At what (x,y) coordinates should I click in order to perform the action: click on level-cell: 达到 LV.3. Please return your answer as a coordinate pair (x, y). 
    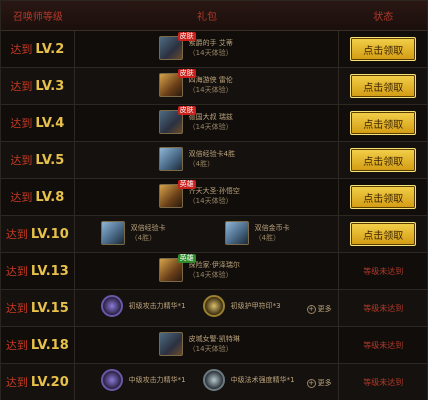
    Looking at the image, I should click on (38, 86).